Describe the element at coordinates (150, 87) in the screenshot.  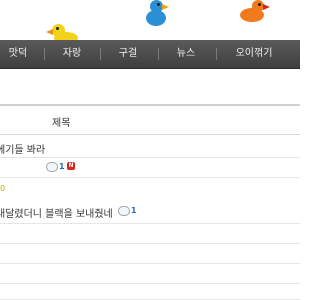
I see `content-top-area` at that location.